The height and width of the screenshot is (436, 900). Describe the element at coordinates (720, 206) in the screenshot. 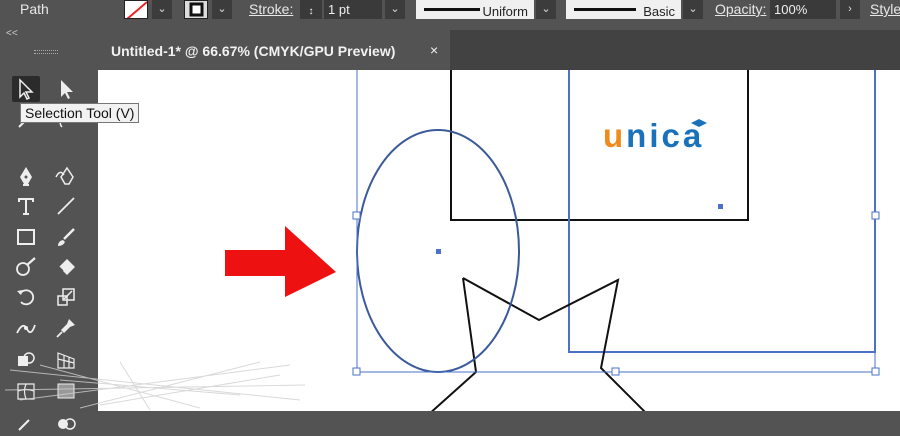

I see `rectangle-center-point` at that location.